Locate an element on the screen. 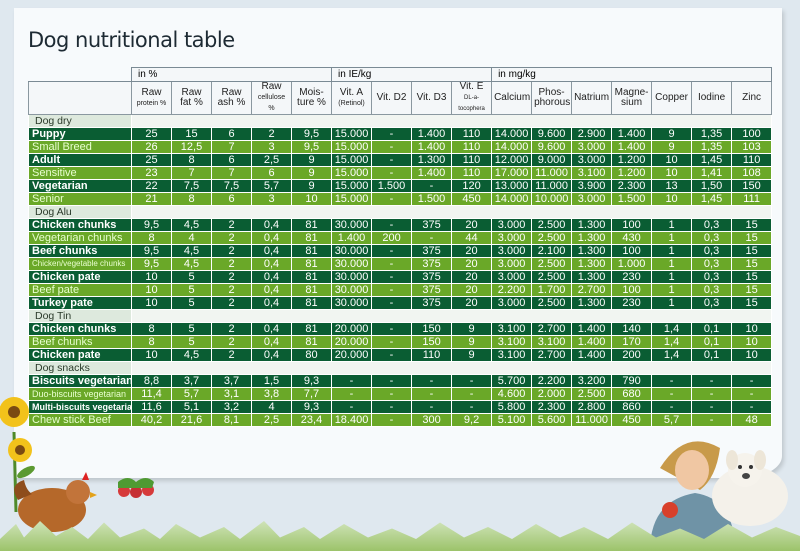  value-cell: 790 is located at coordinates (632, 381).